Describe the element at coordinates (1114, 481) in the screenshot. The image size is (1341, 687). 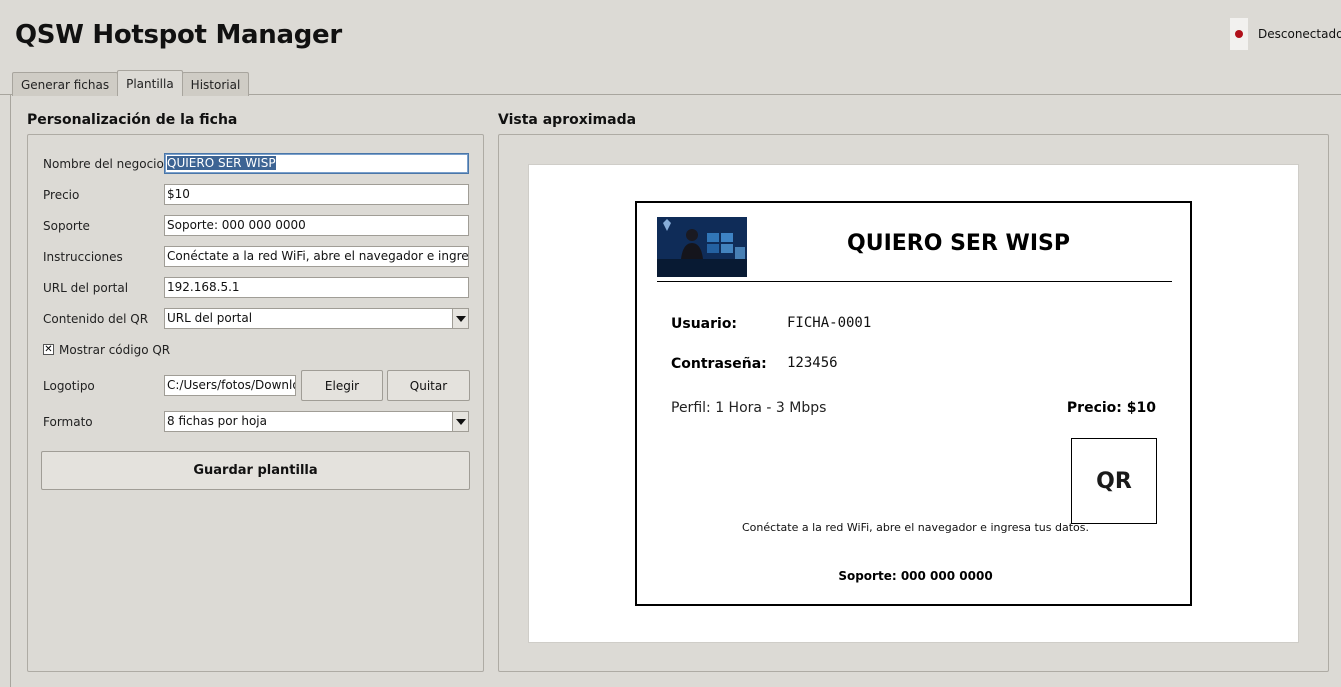
I see `ticket-qr-placeholder: QR` at that location.